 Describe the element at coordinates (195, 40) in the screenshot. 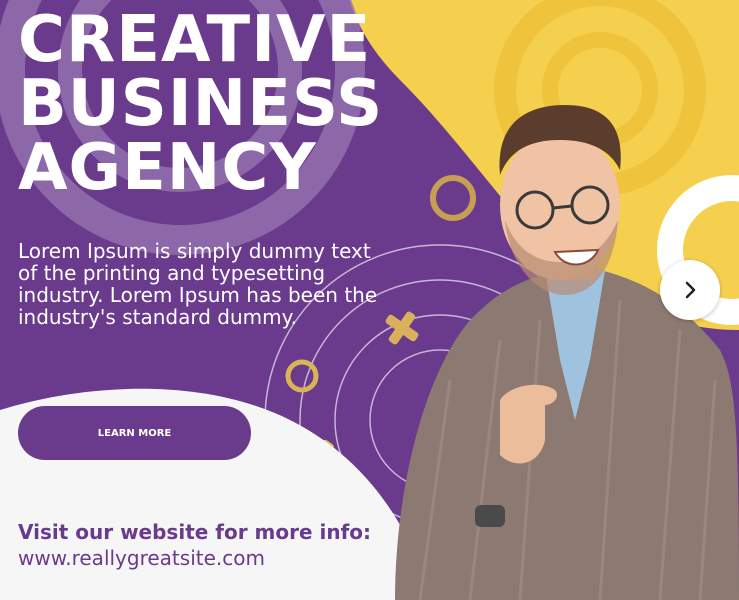

I see `headline-line-1: CREATIVE` at that location.